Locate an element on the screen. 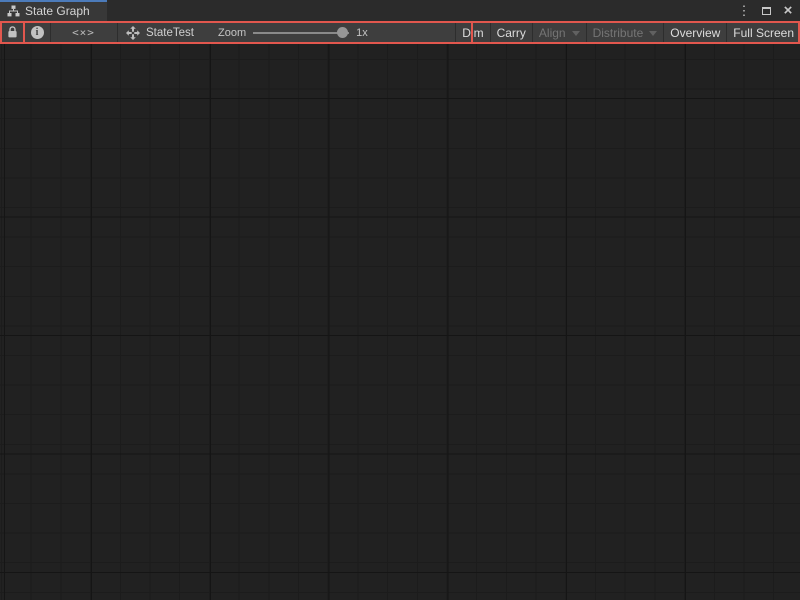 Image resolution: width=800 pixels, height=600 pixels. overview-button-label: Overview is located at coordinates (695, 32).